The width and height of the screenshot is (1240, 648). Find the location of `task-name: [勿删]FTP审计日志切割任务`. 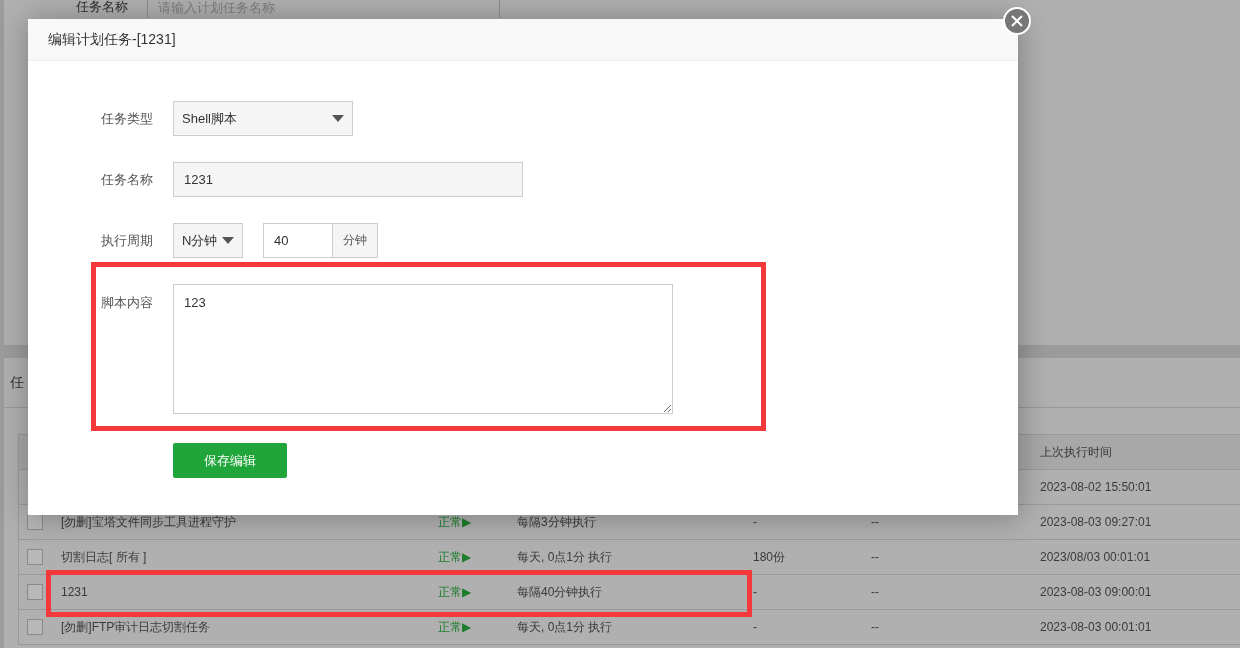

task-name: [勿删]FTP审计日志切割任务 is located at coordinates (136, 626).